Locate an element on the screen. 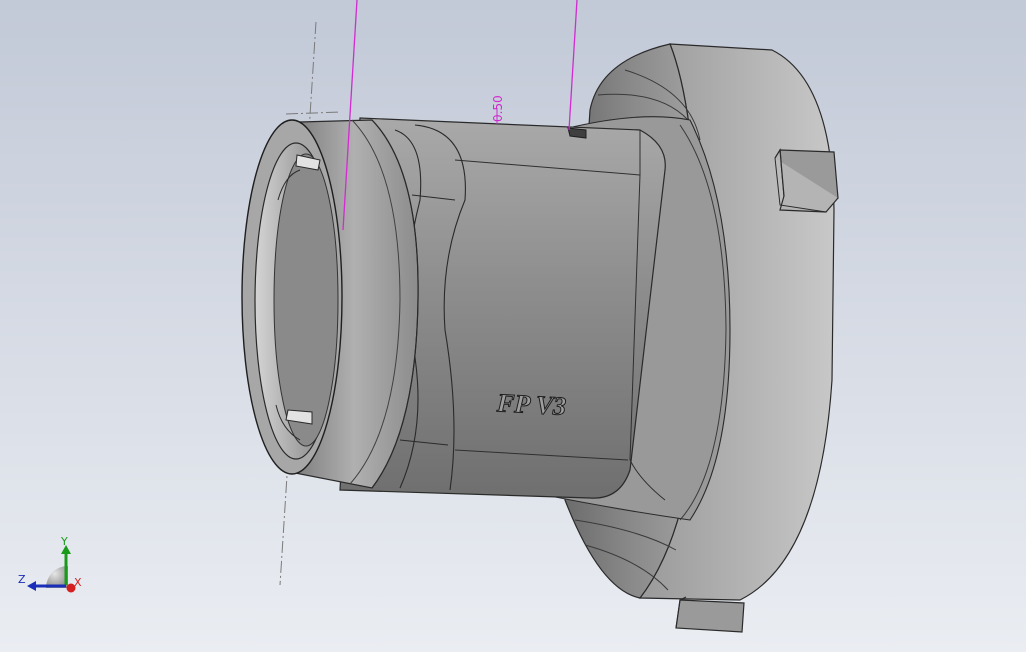 The image size is (1026, 652). y-axis-label: Y is located at coordinates (64, 541).